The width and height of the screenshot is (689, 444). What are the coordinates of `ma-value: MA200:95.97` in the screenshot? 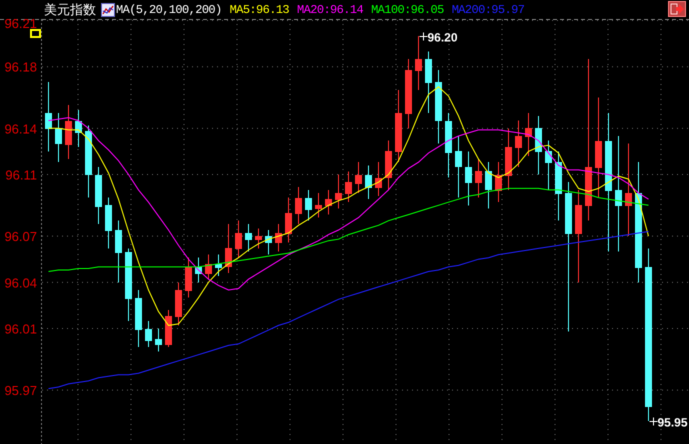 It's located at (488, 9).